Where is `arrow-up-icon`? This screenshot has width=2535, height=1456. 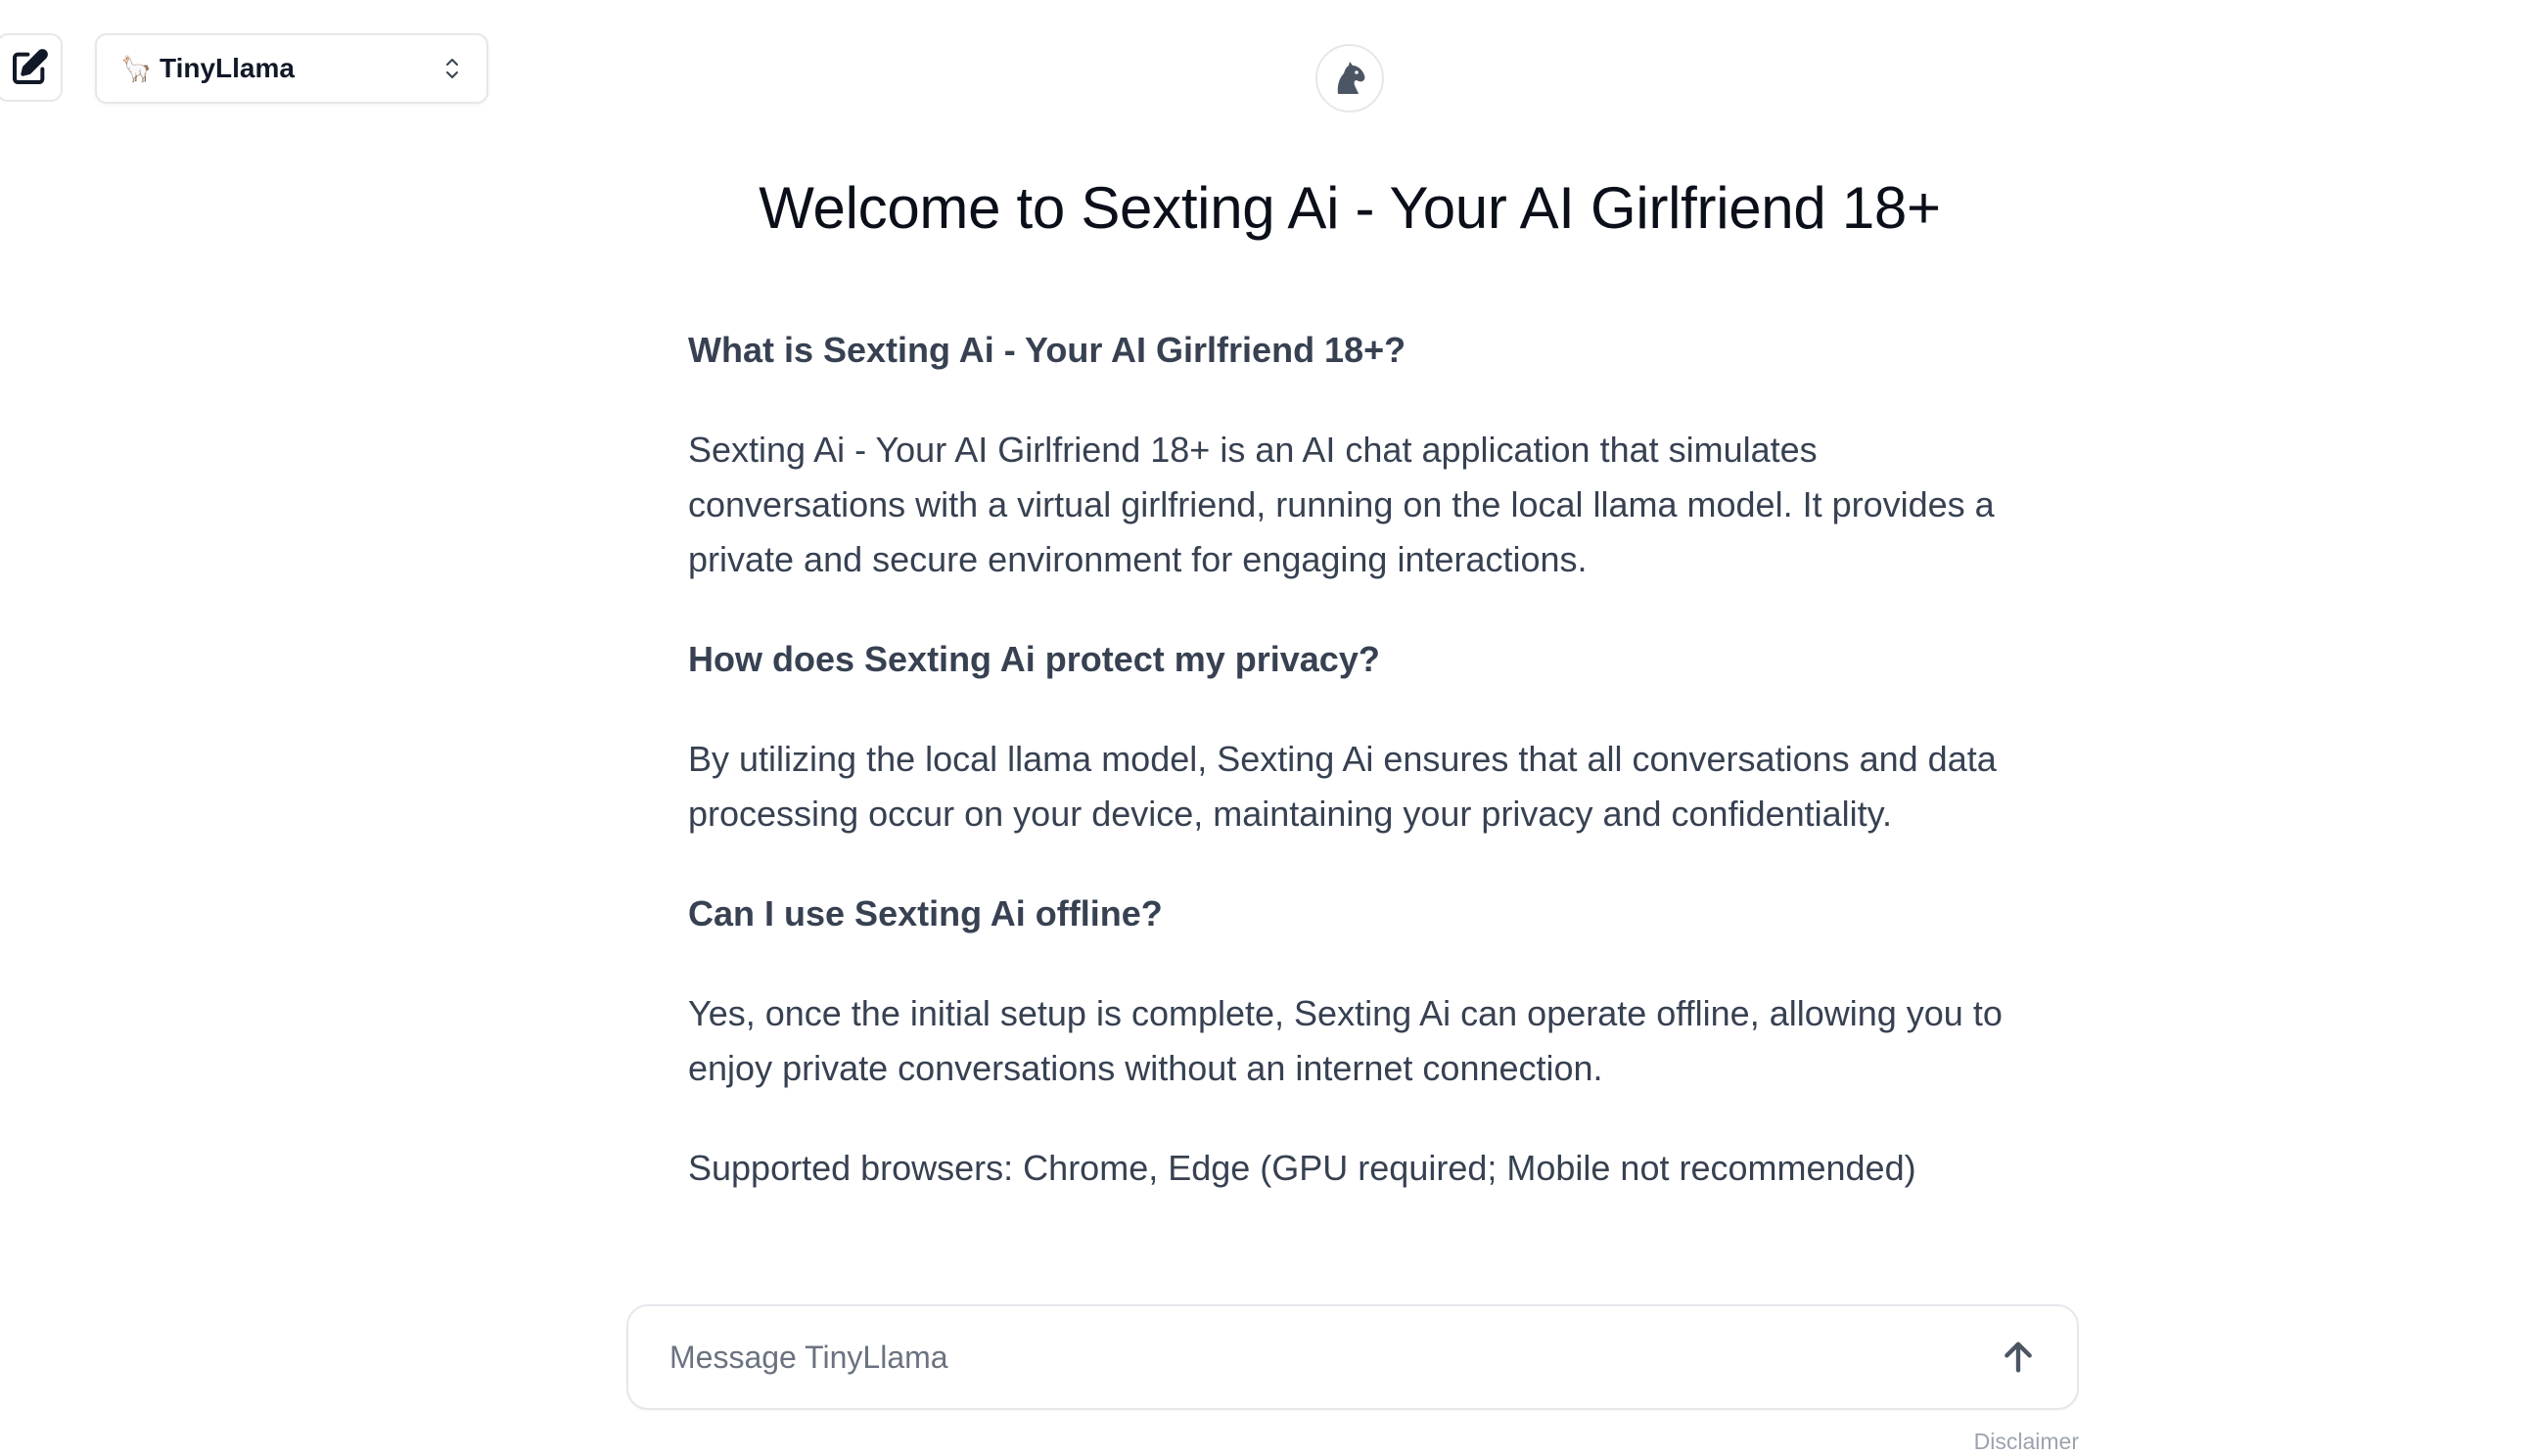
arrow-up-icon is located at coordinates (2019, 1357).